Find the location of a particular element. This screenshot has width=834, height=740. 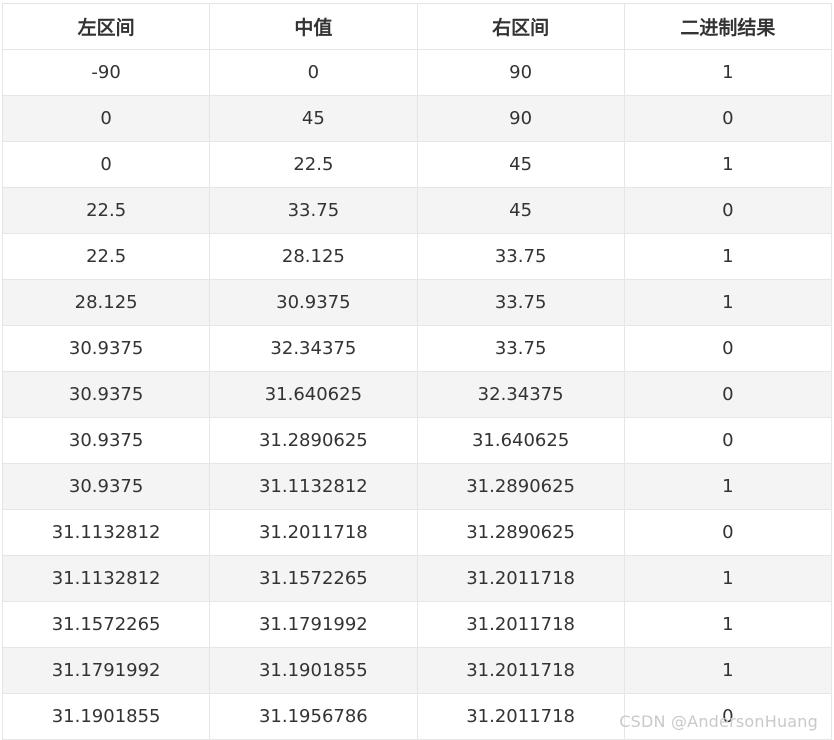

table-row: 31.1791992 31.1901855 31.2011718 1 is located at coordinates (417, 670).